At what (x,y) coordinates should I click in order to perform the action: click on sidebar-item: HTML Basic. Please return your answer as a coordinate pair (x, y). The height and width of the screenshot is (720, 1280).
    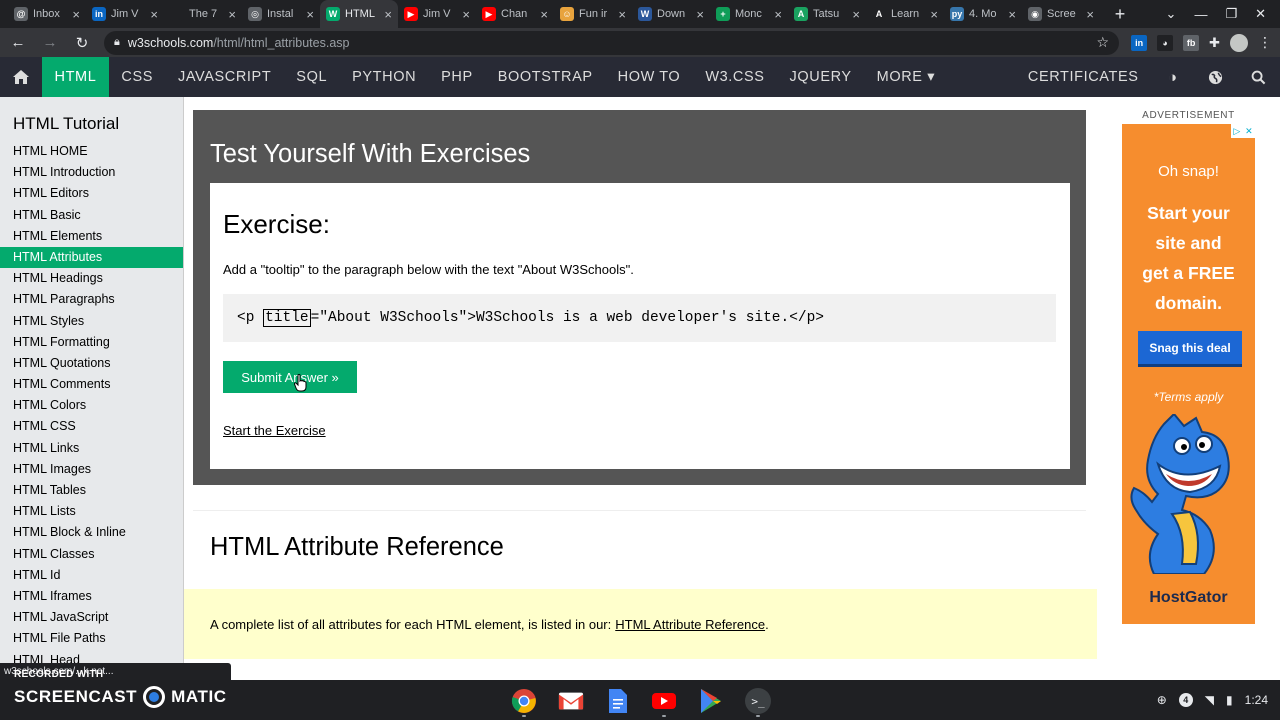
    Looking at the image, I should click on (91, 215).